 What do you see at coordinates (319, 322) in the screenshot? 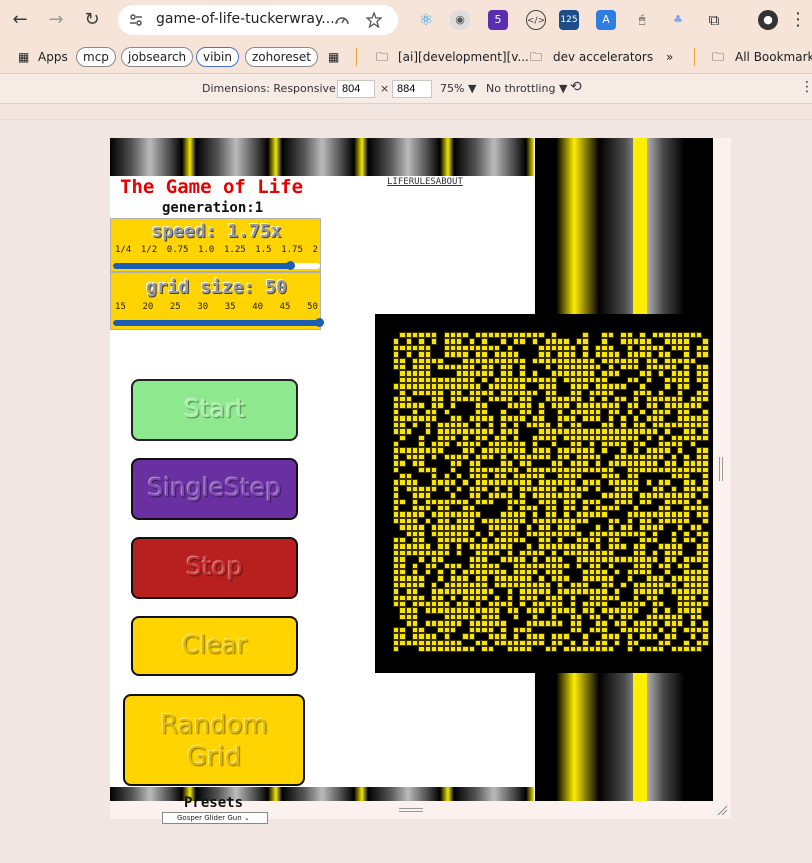
I see `grid-size-slider-knob` at bounding box center [319, 322].